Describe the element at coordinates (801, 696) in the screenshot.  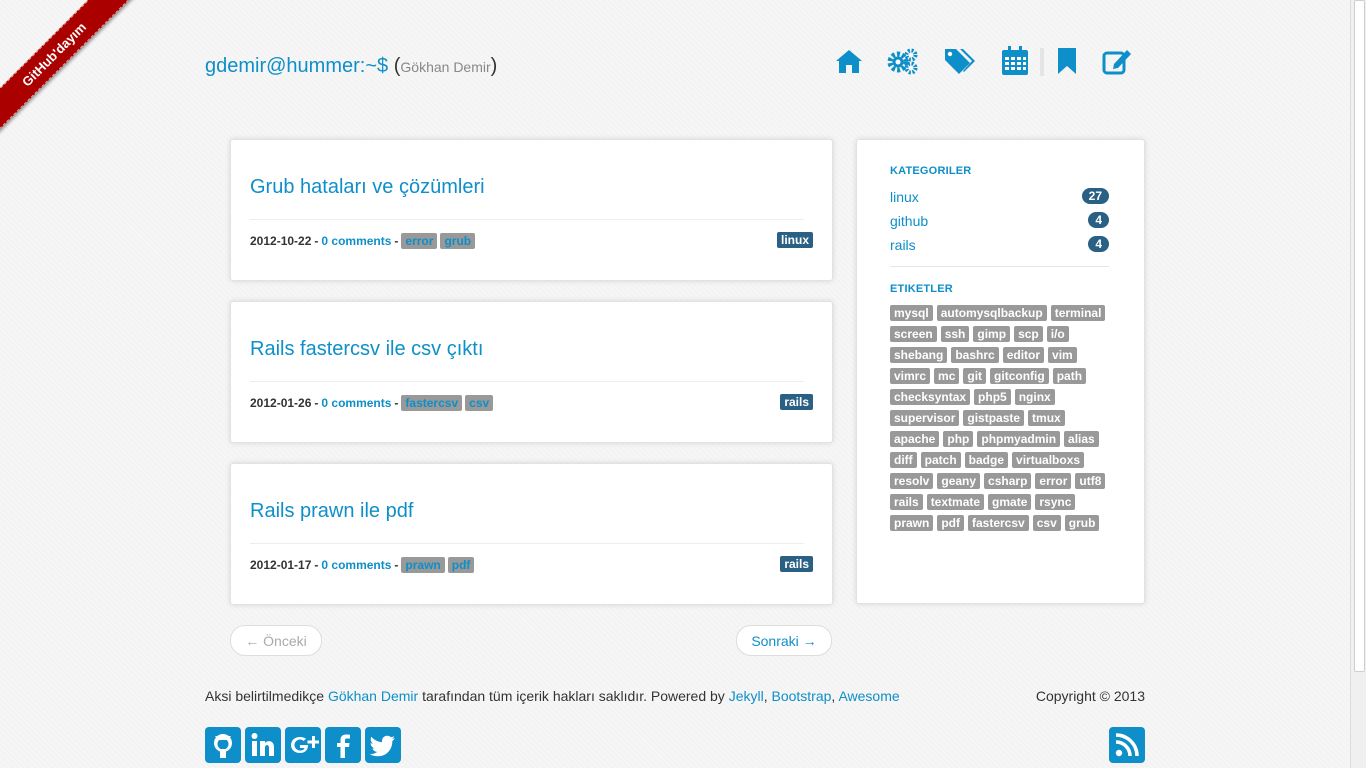
I see `bootstrap-link: Bootstrap` at that location.